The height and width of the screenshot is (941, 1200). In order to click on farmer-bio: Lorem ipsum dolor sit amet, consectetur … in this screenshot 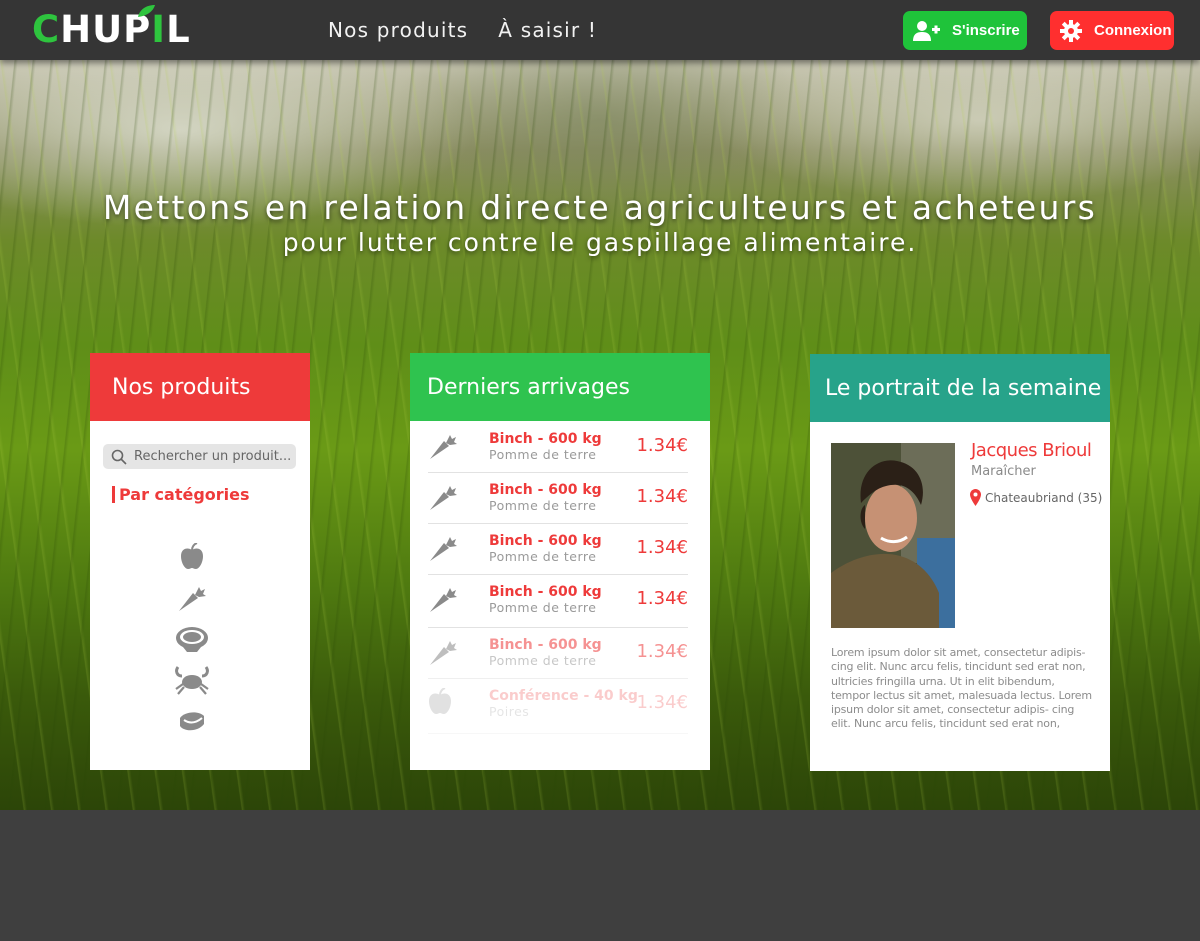, I will do `click(961, 688)`.